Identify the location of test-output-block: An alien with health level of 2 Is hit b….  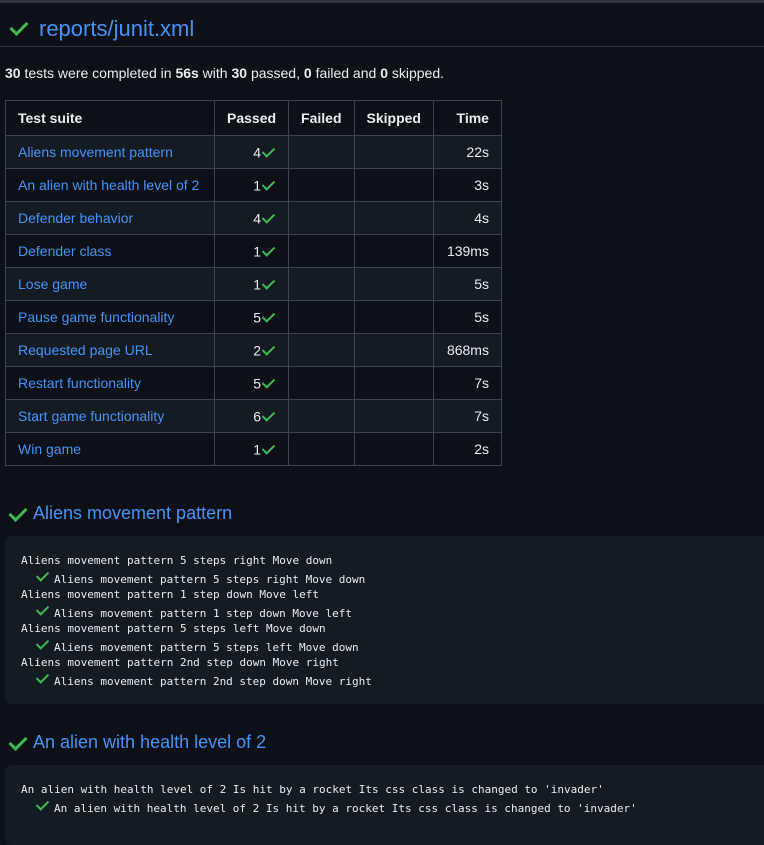
(384, 805).